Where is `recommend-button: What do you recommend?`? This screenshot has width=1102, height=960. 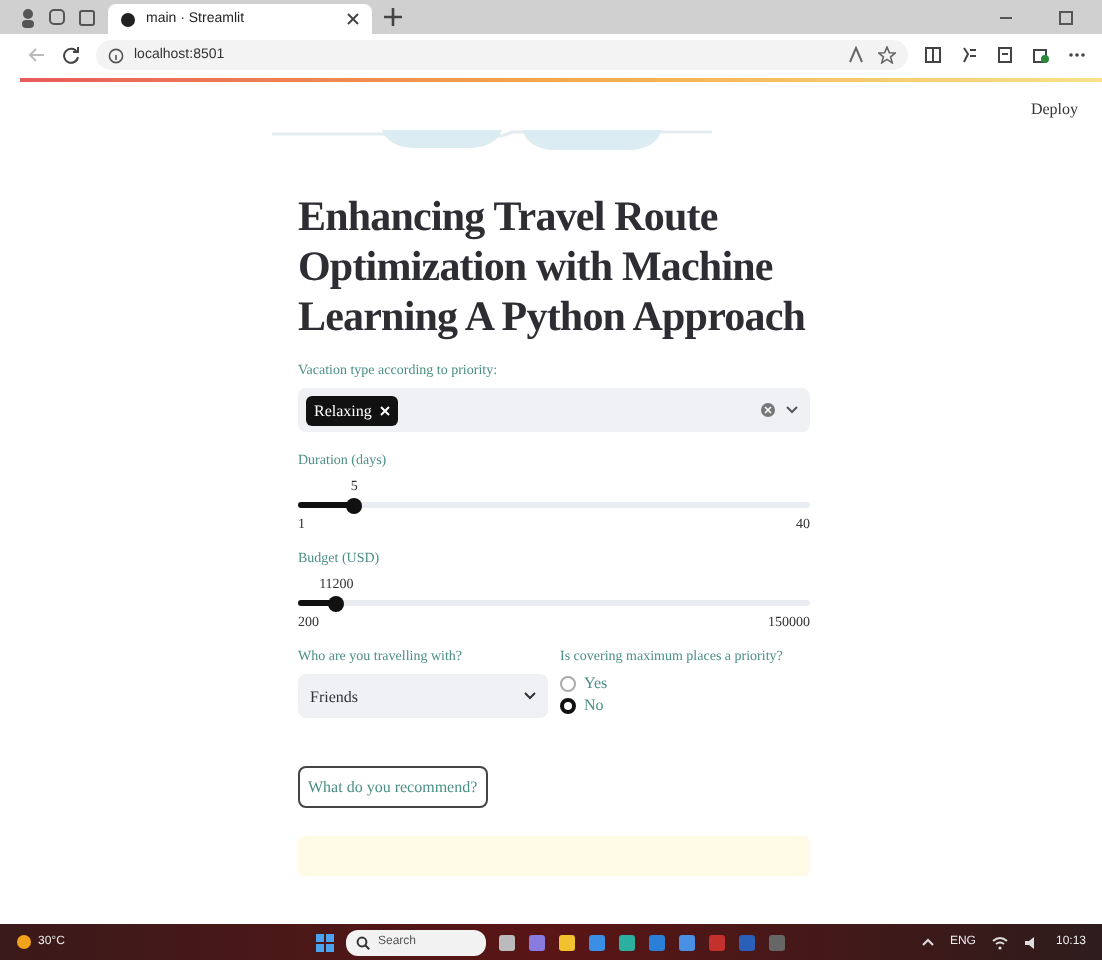
recommend-button: What do you recommend? is located at coordinates (393, 787).